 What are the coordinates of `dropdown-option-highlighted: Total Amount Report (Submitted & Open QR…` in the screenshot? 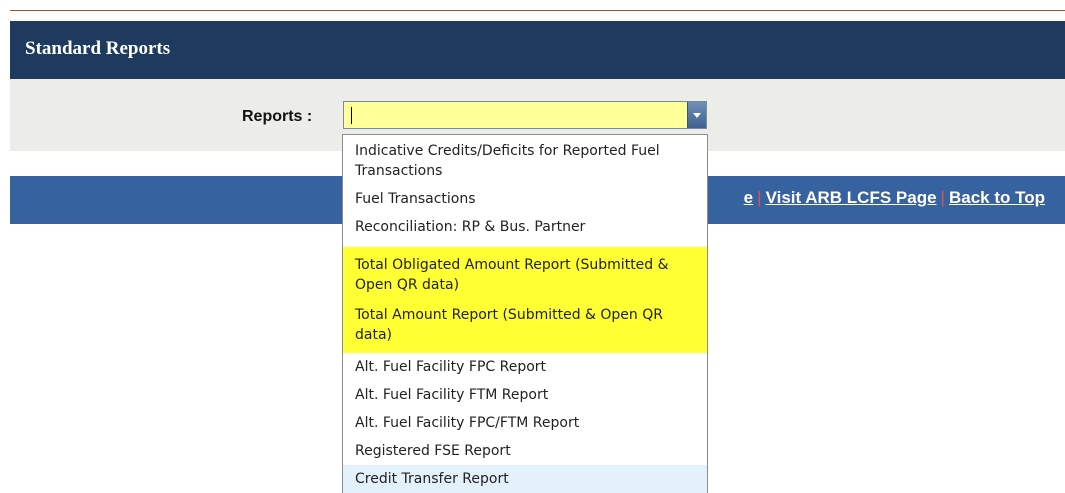 It's located at (525, 327).